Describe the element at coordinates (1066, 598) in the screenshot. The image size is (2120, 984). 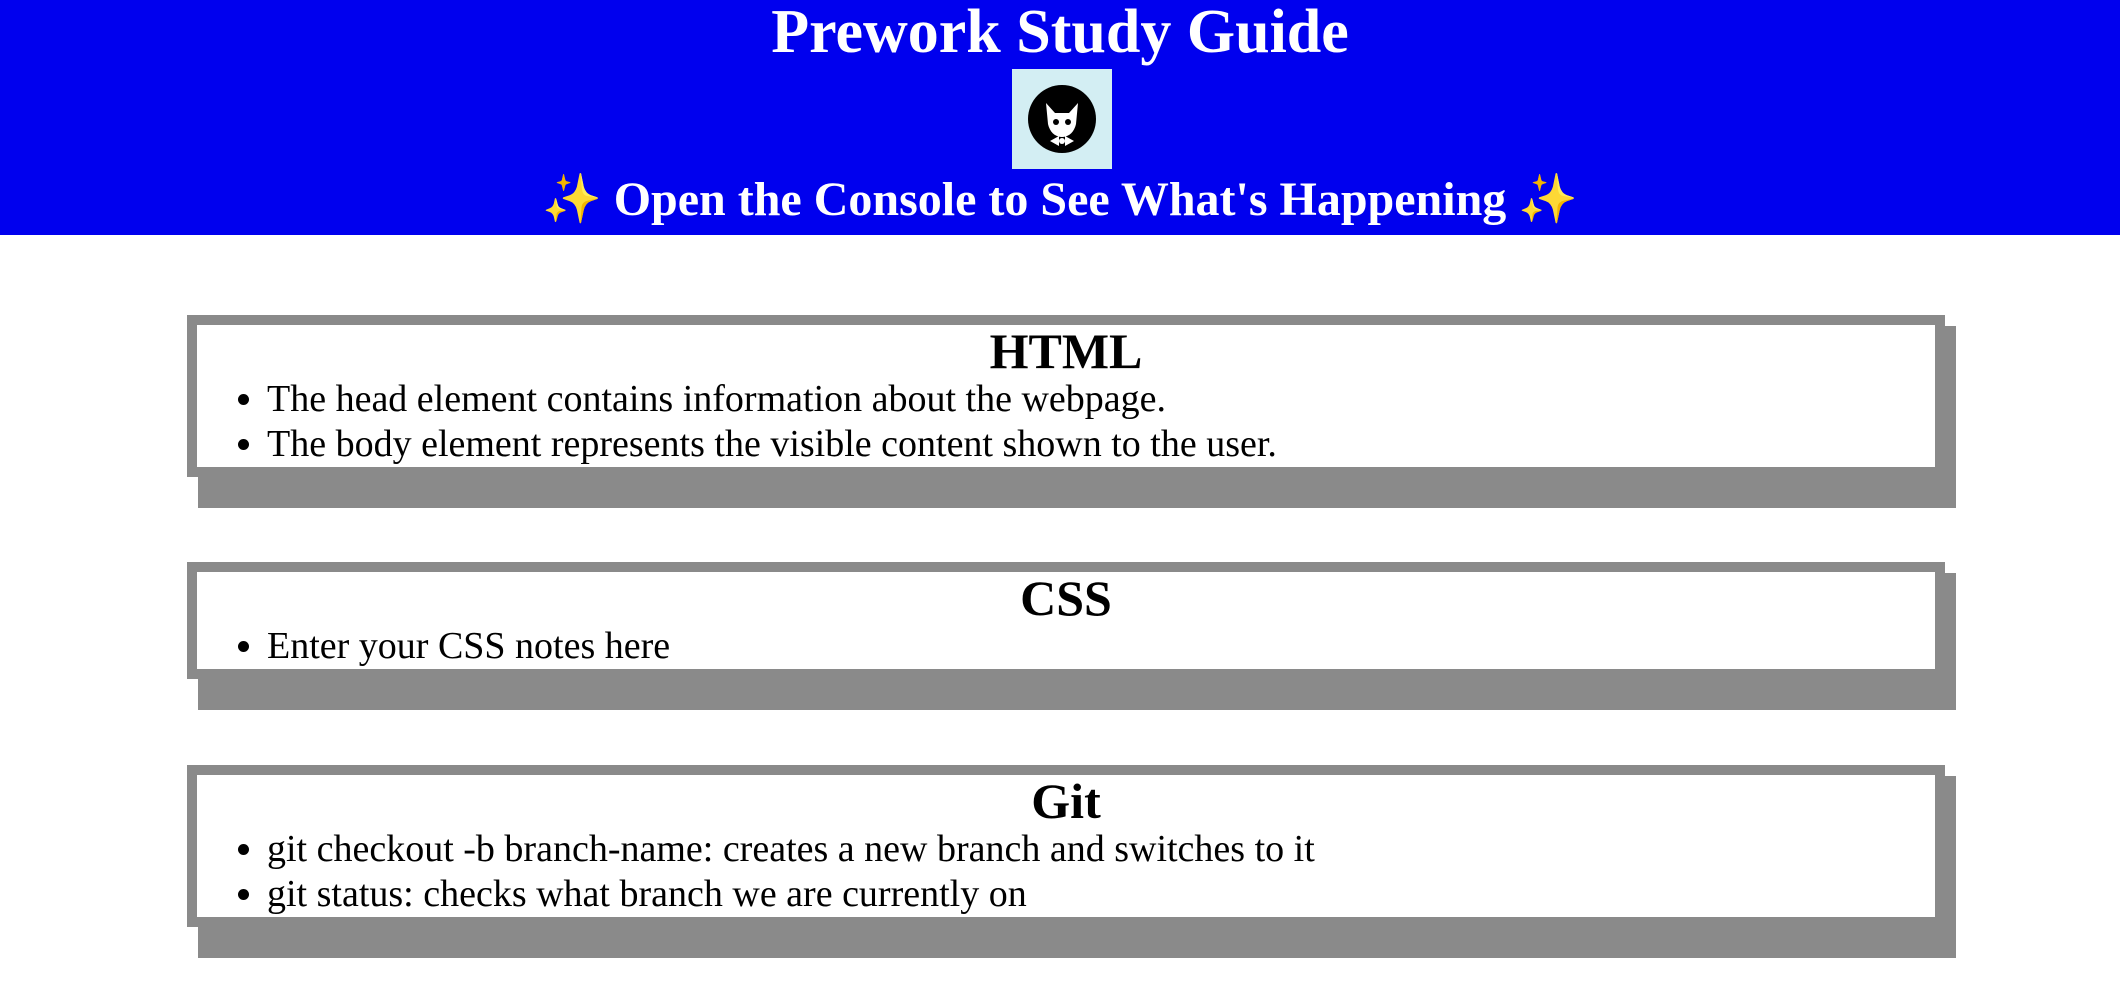
I see `section-title: CSS` at that location.